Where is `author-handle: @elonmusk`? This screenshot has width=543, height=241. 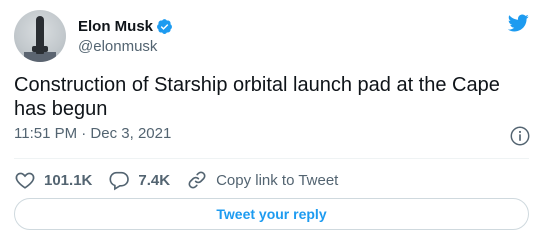
author-handle: @elonmusk is located at coordinates (117, 46).